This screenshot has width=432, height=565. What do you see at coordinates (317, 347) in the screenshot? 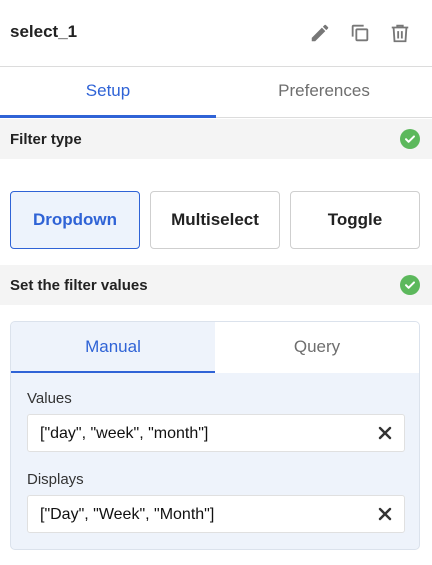
I see `tab-query: Query` at bounding box center [317, 347].